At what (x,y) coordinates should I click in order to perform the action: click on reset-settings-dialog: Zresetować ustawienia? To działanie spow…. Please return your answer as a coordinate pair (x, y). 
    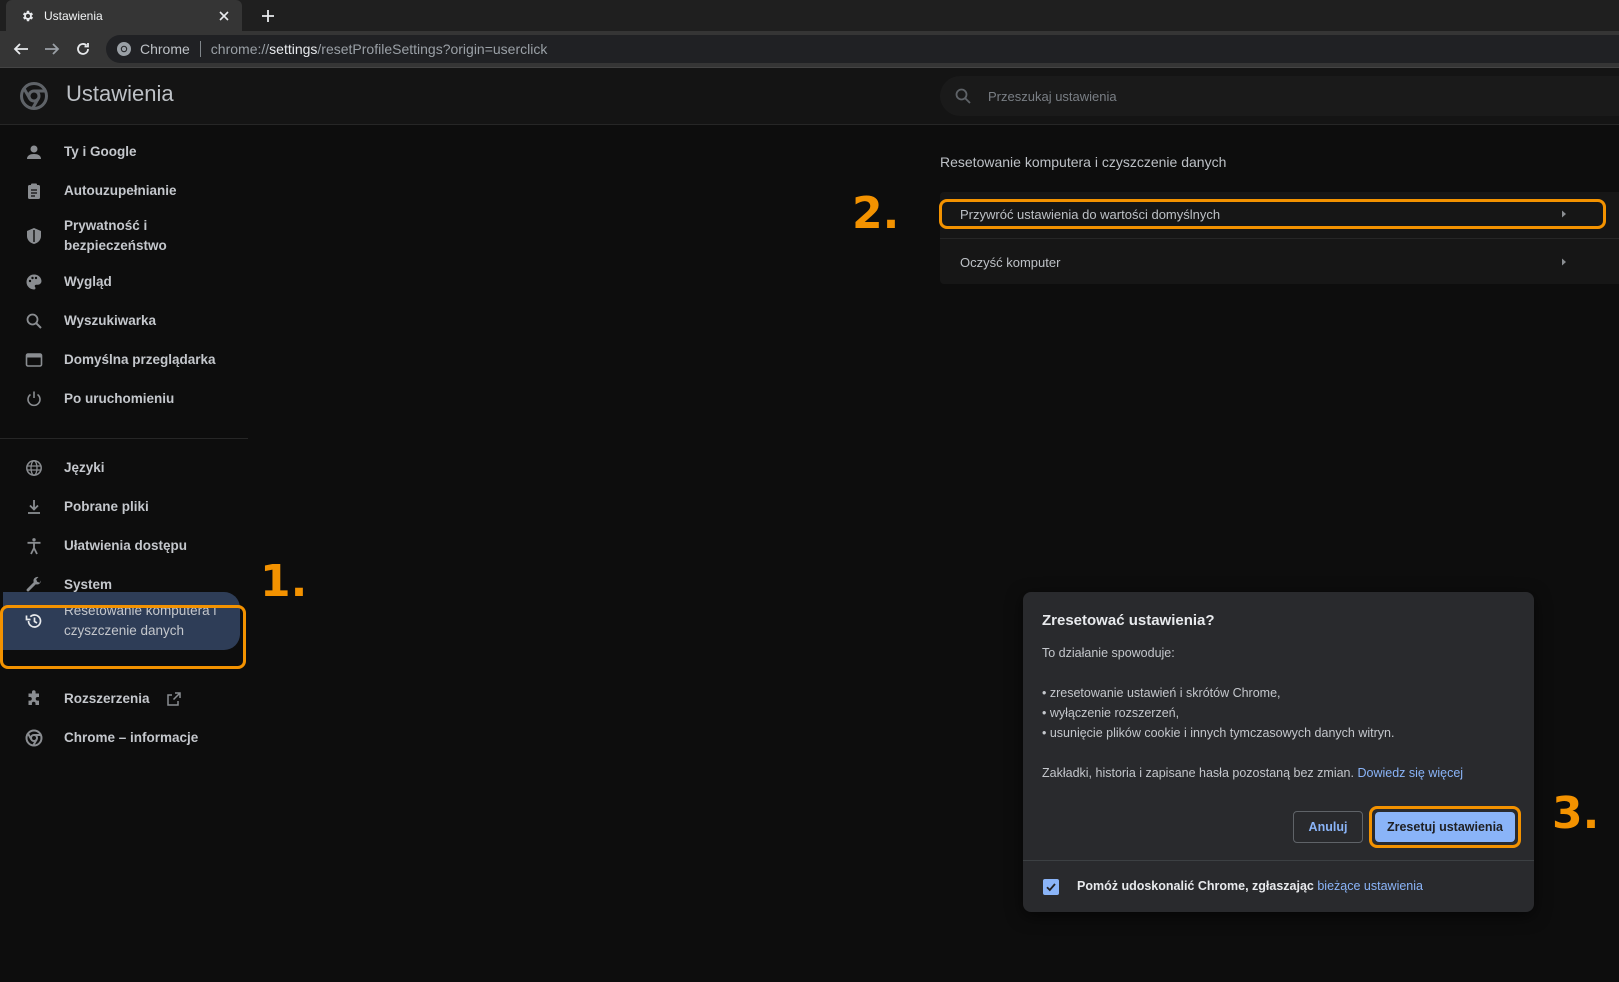
    Looking at the image, I should click on (1278, 752).